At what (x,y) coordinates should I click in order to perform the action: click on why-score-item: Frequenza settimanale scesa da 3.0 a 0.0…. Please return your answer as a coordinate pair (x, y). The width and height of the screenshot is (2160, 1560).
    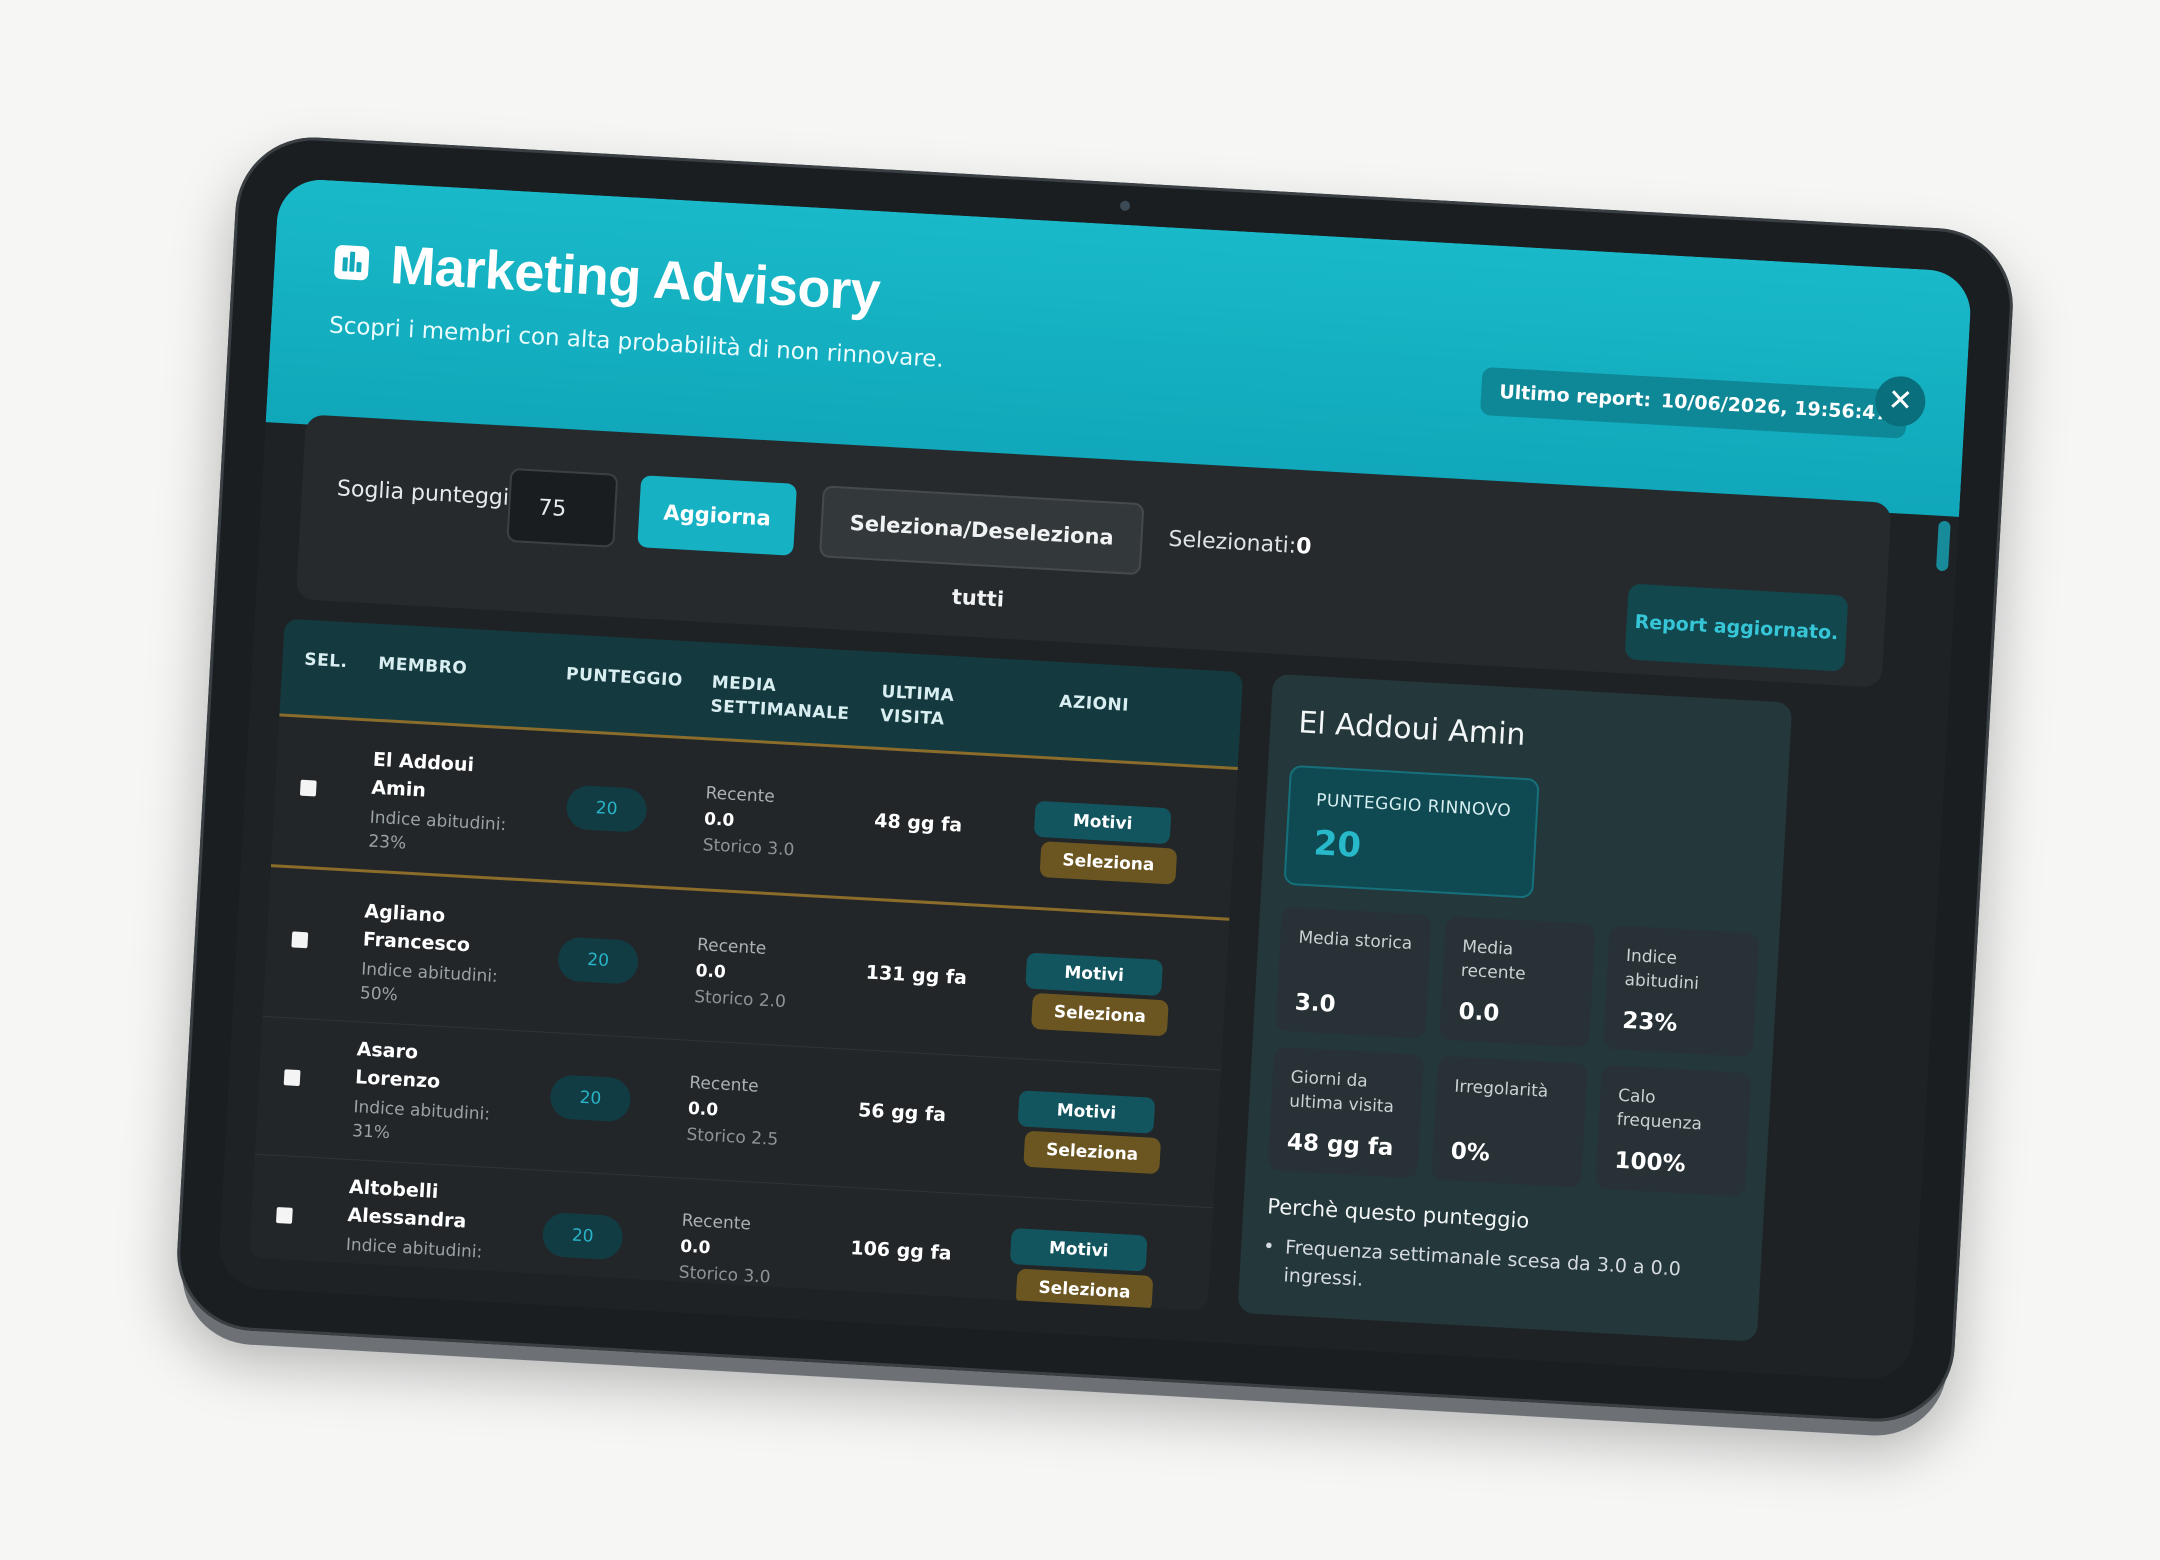
    Looking at the image, I should click on (1499, 1273).